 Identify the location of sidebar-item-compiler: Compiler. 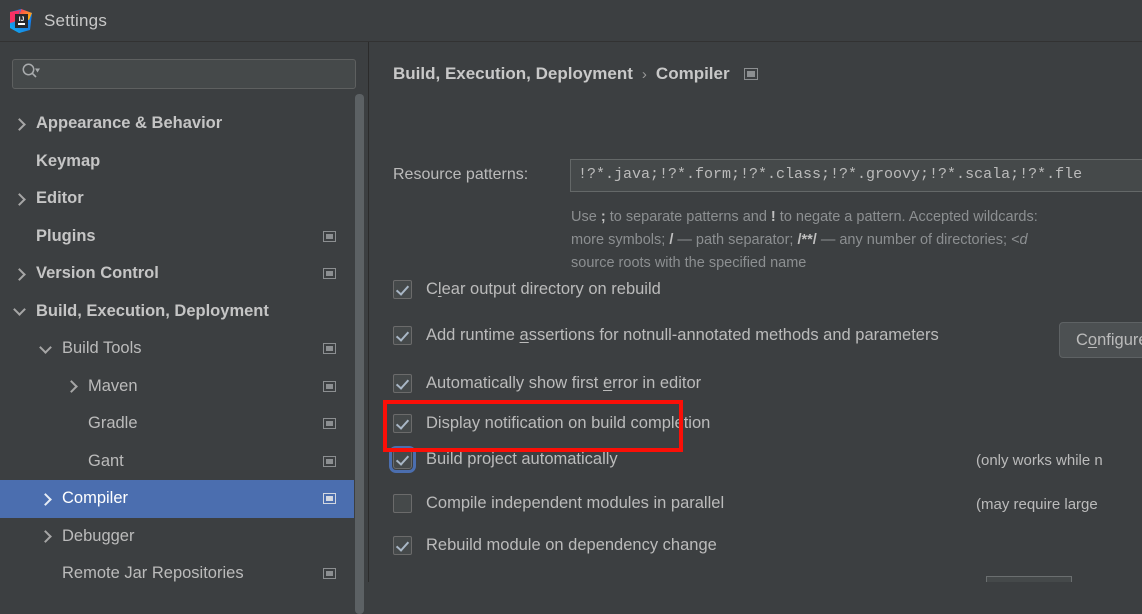
(177, 499).